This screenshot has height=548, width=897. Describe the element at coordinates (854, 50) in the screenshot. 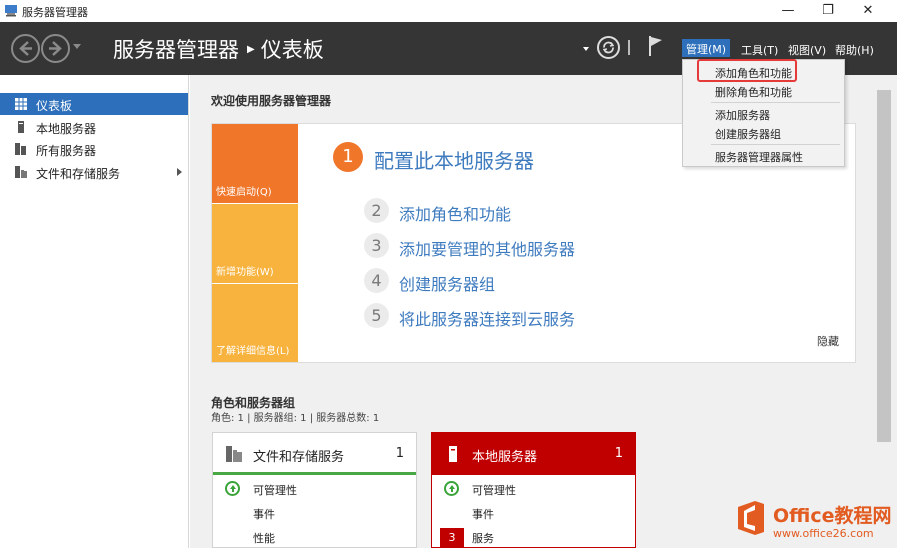

I see `help-menu: 帮助(H)` at that location.